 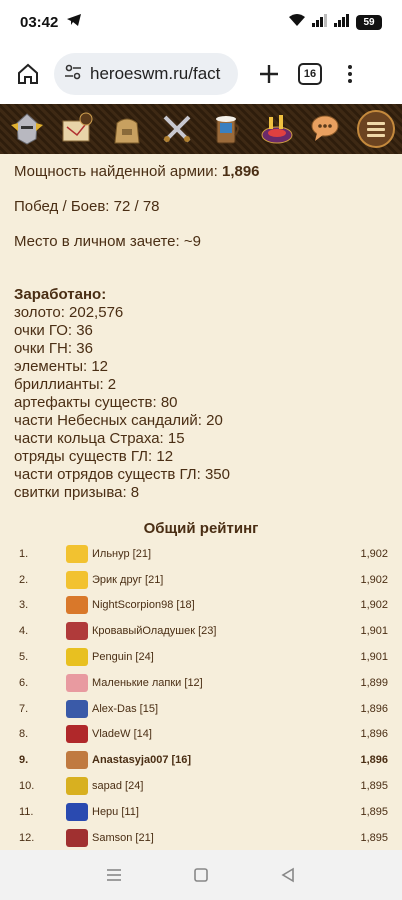 What do you see at coordinates (220, 734) in the screenshot?
I see `player-name-link: VladeW [14]` at bounding box center [220, 734].